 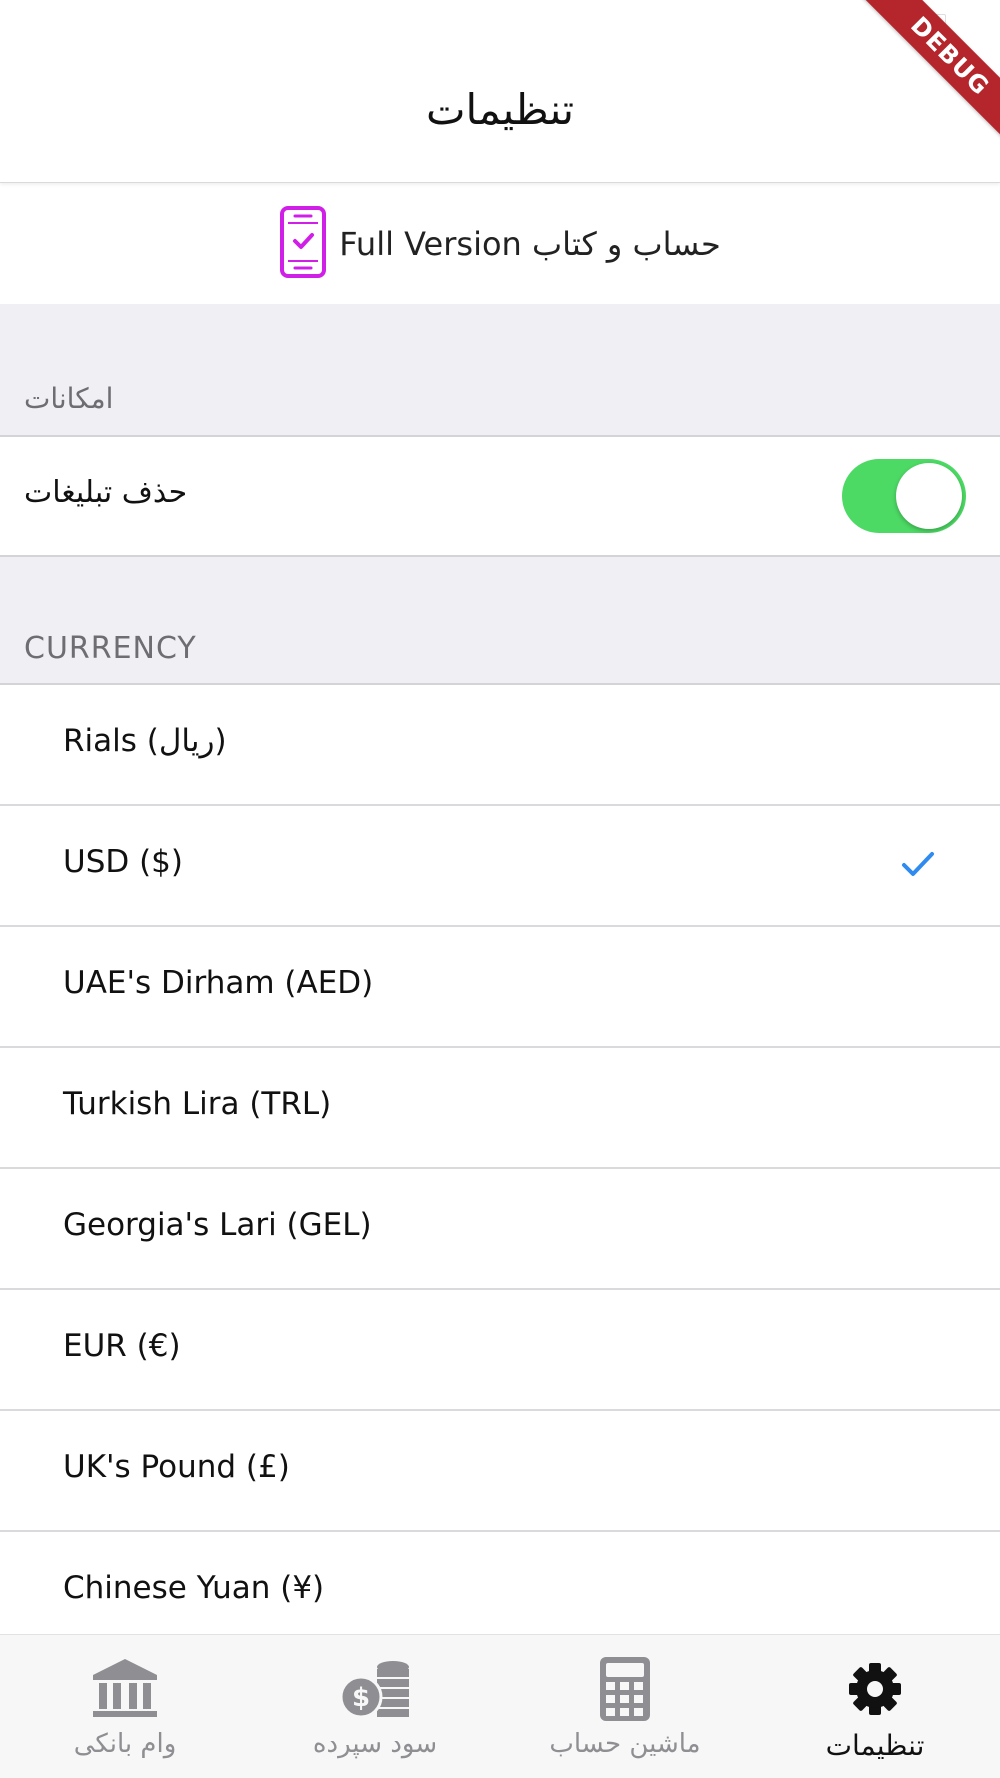 I want to click on features-section-header: امکانات, so click(x=500, y=370).